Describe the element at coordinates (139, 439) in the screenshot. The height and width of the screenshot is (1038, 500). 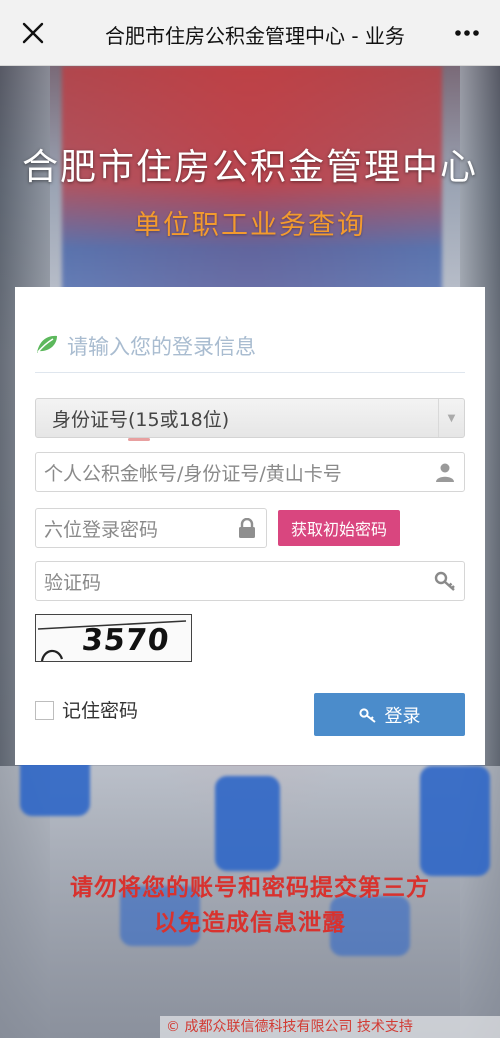
I see `underline-mark` at that location.